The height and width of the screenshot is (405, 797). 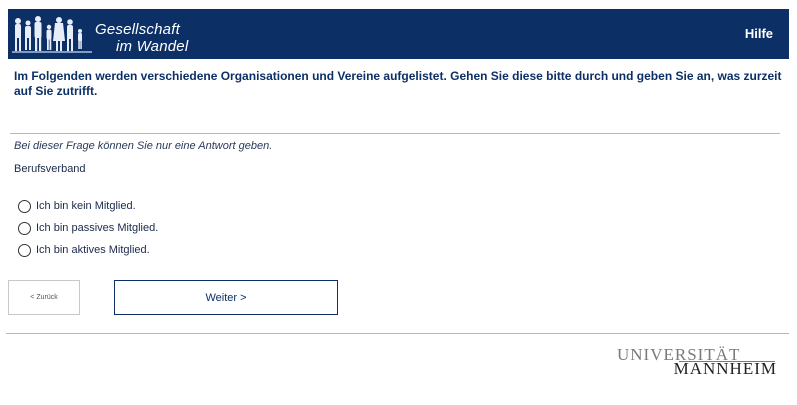 I want to click on option-label: Ich bin kein Mitglied., so click(x=86, y=206).